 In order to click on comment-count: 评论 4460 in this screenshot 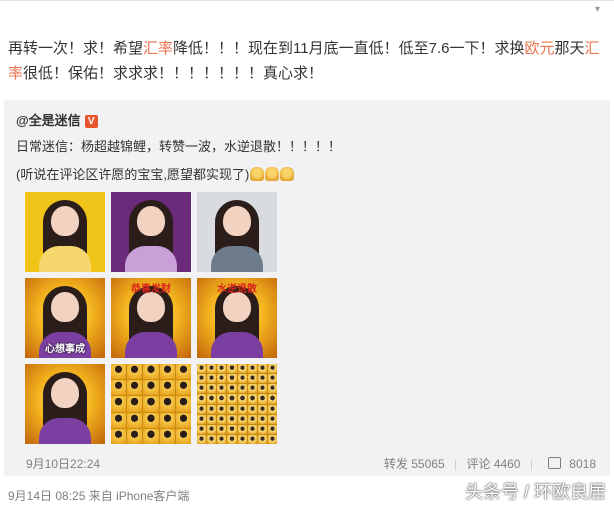, I will do `click(493, 464)`.